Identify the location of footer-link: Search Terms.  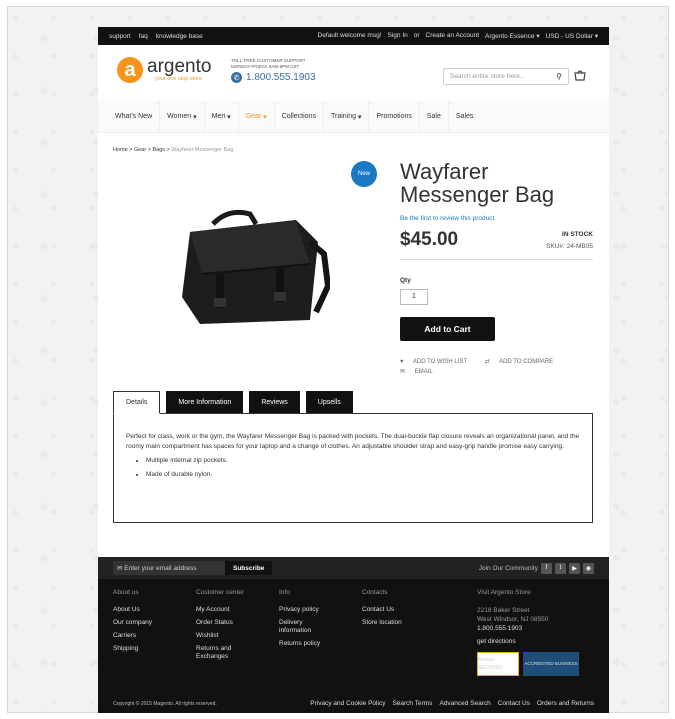
(412, 703).